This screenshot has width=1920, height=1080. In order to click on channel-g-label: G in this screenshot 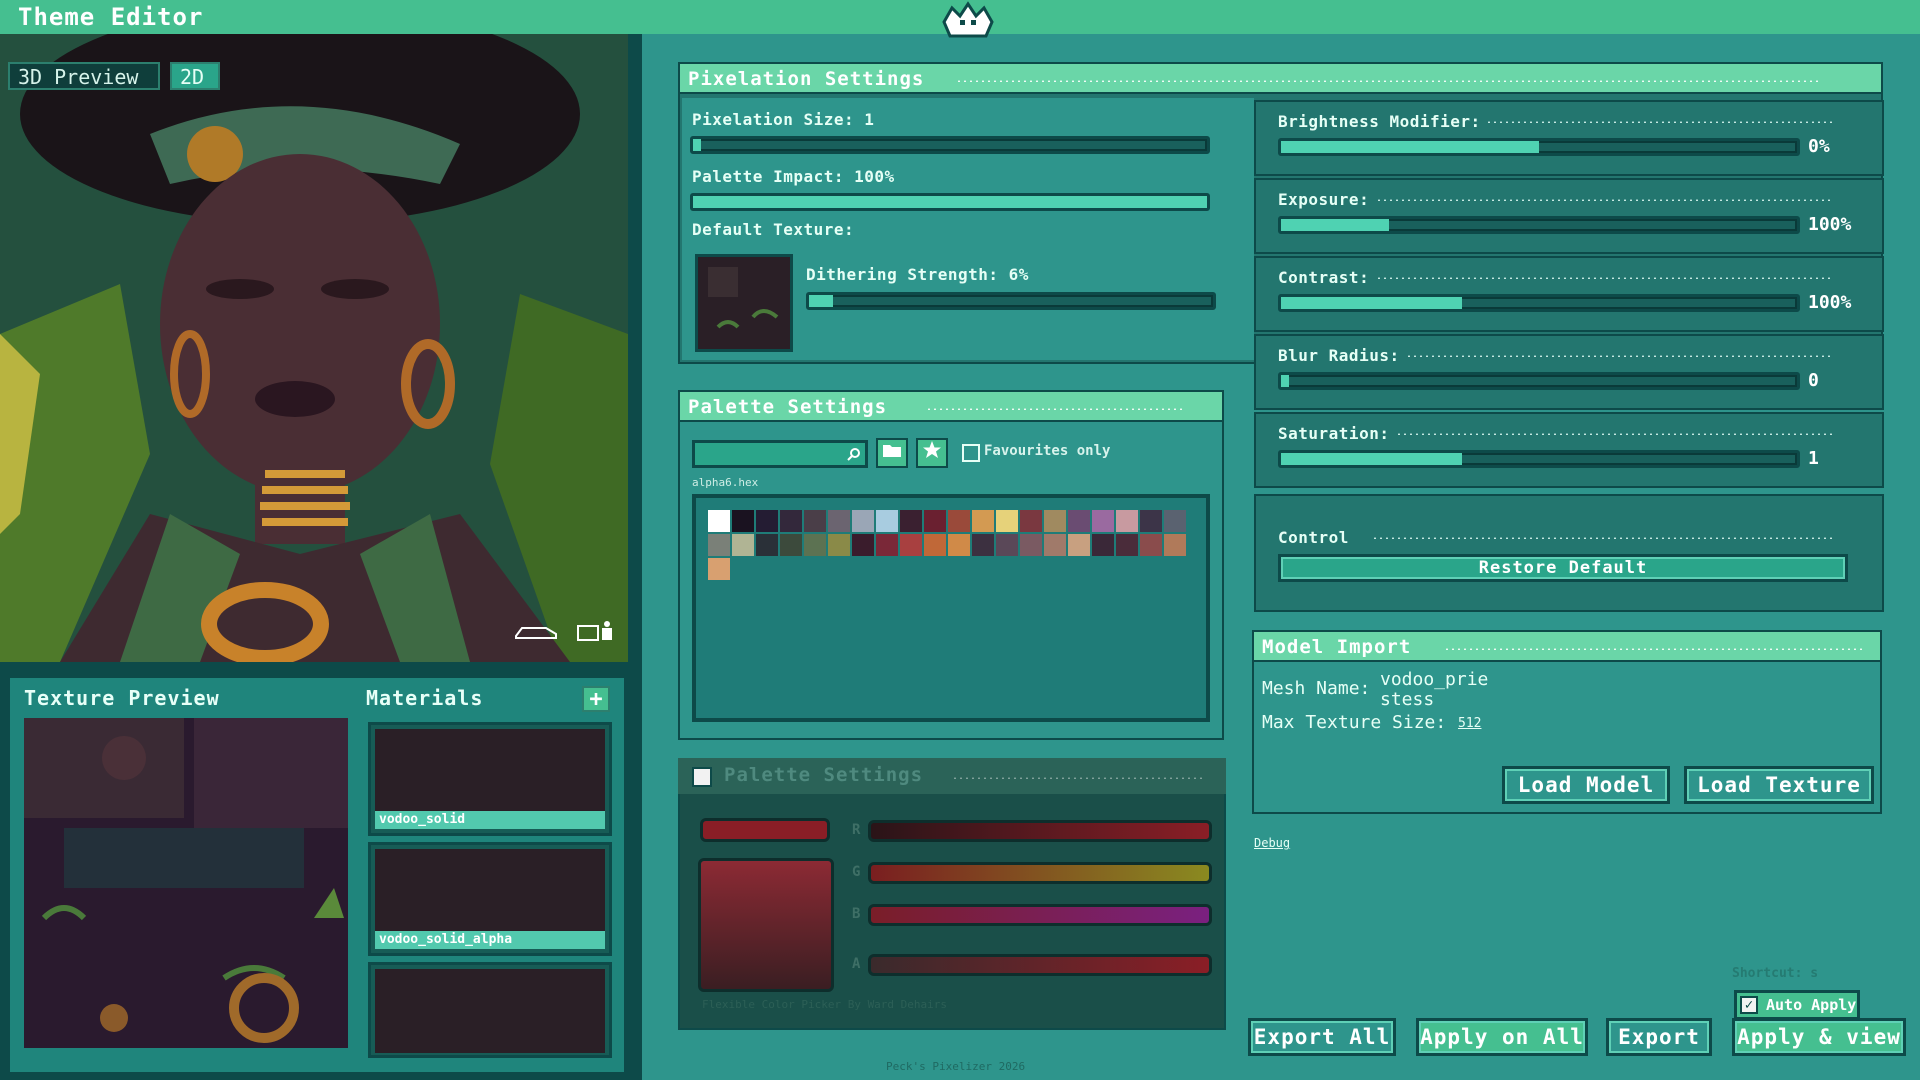, I will do `click(856, 872)`.